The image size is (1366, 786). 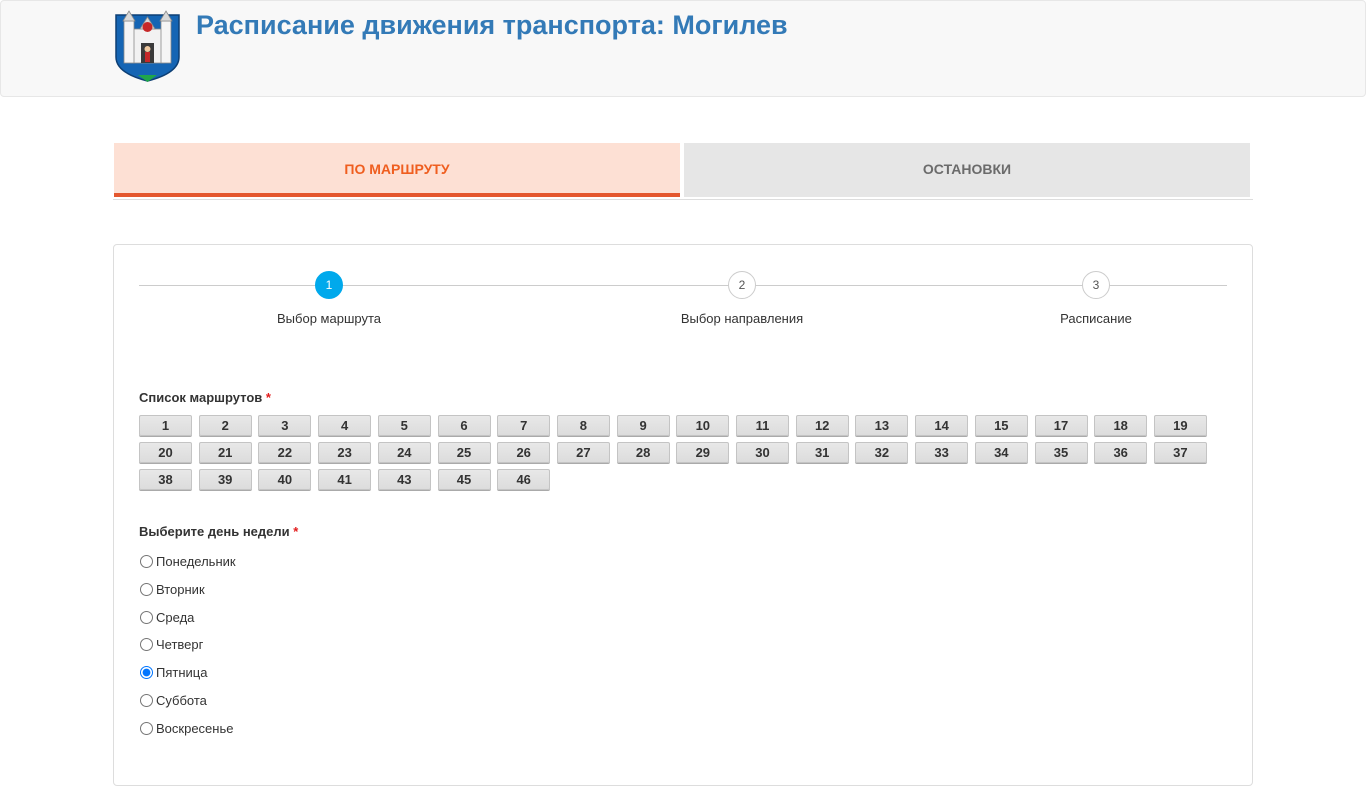 I want to click on route-button: 23, so click(x=345, y=452).